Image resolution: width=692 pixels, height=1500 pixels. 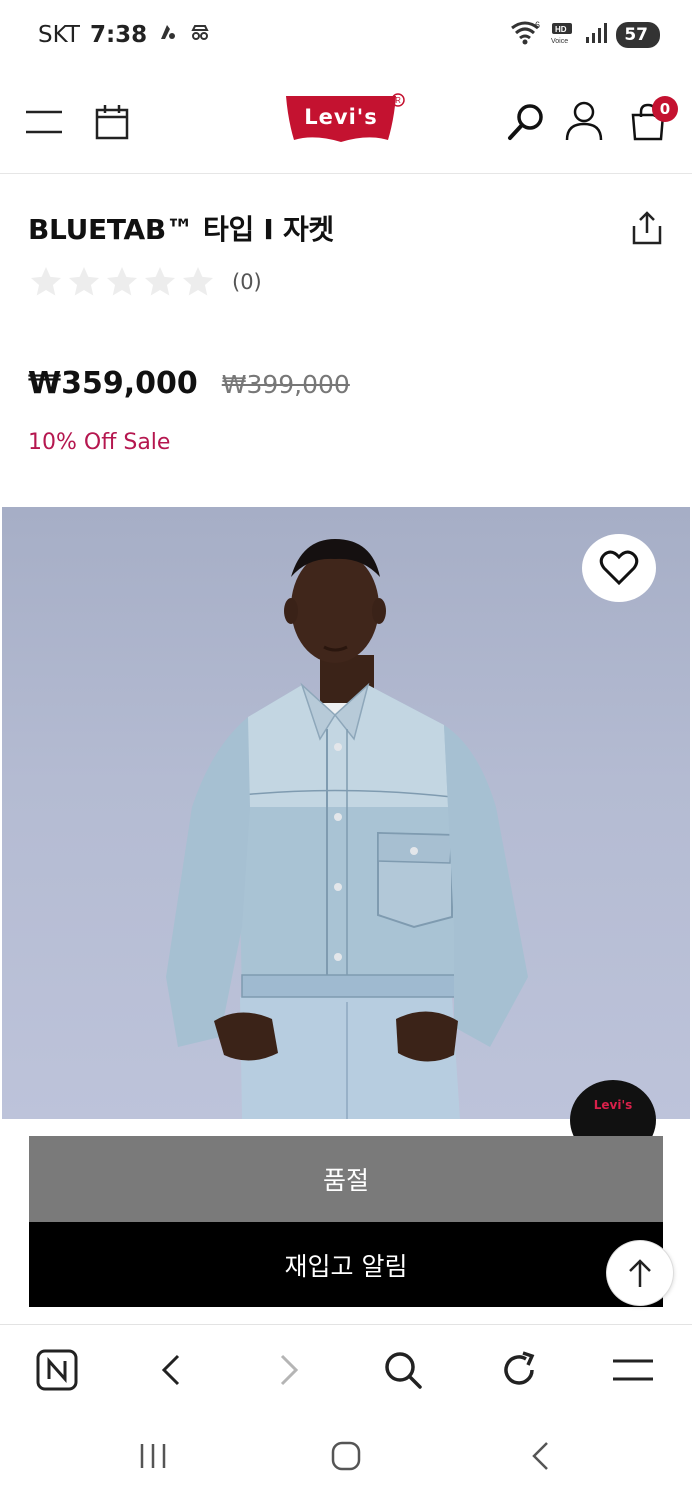 I want to click on search-button, so click(x=526, y=122).